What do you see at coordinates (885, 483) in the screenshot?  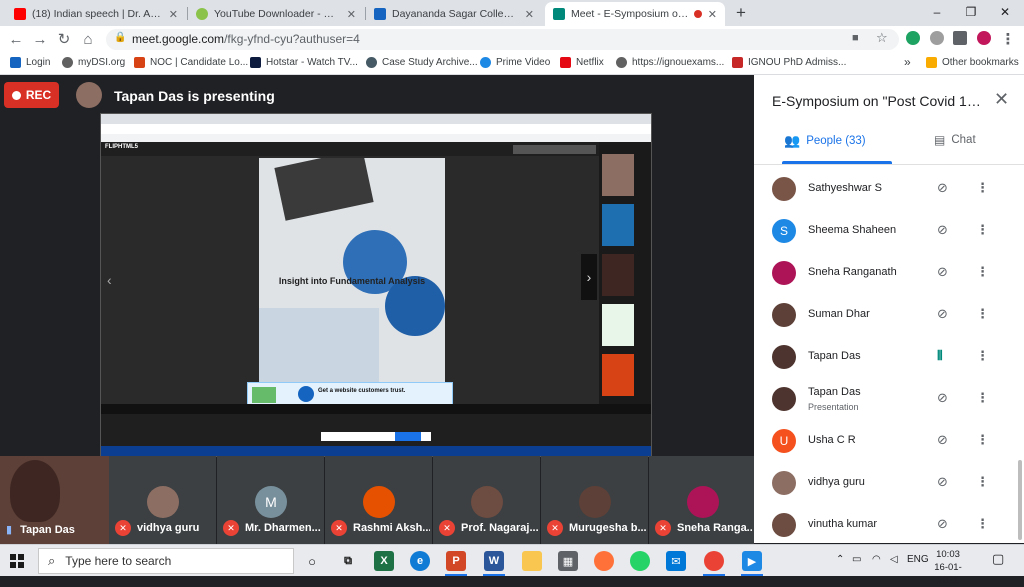 I see `participant-row: vidhya guru ⊘ ⋮` at bounding box center [885, 483].